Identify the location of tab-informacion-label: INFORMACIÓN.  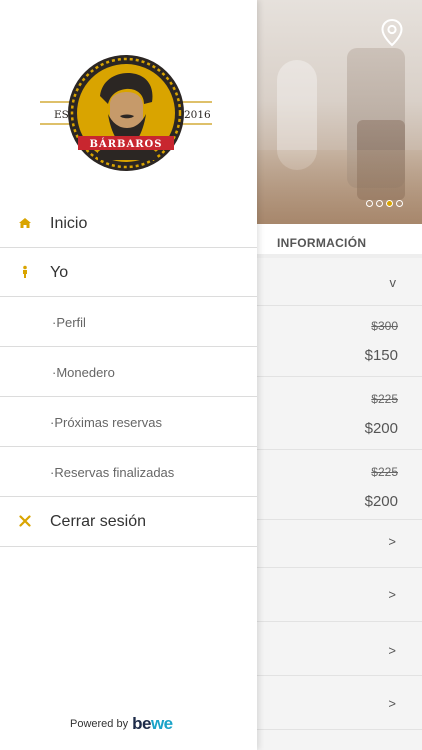
(322, 243).